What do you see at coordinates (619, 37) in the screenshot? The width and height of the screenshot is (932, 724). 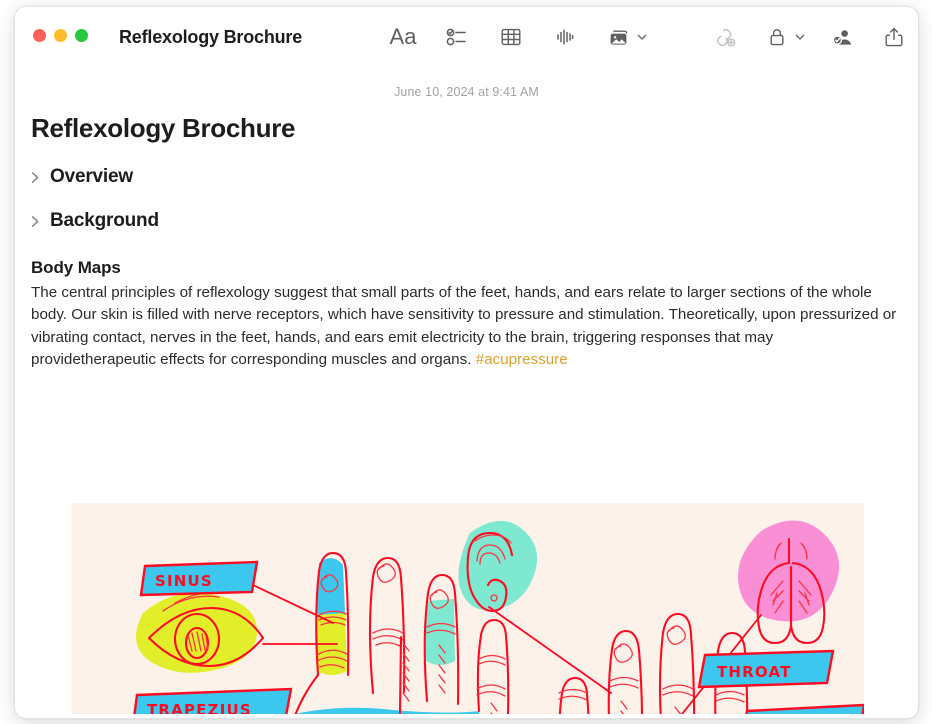 I see `media-icon` at bounding box center [619, 37].